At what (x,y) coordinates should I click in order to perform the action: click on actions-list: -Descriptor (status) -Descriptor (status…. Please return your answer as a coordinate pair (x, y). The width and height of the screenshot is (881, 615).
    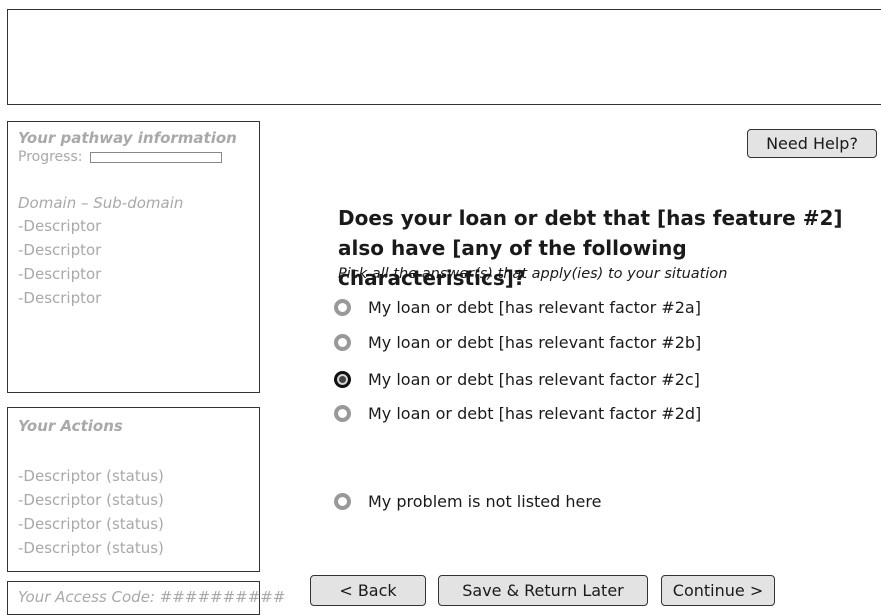
    Looking at the image, I should click on (133, 512).